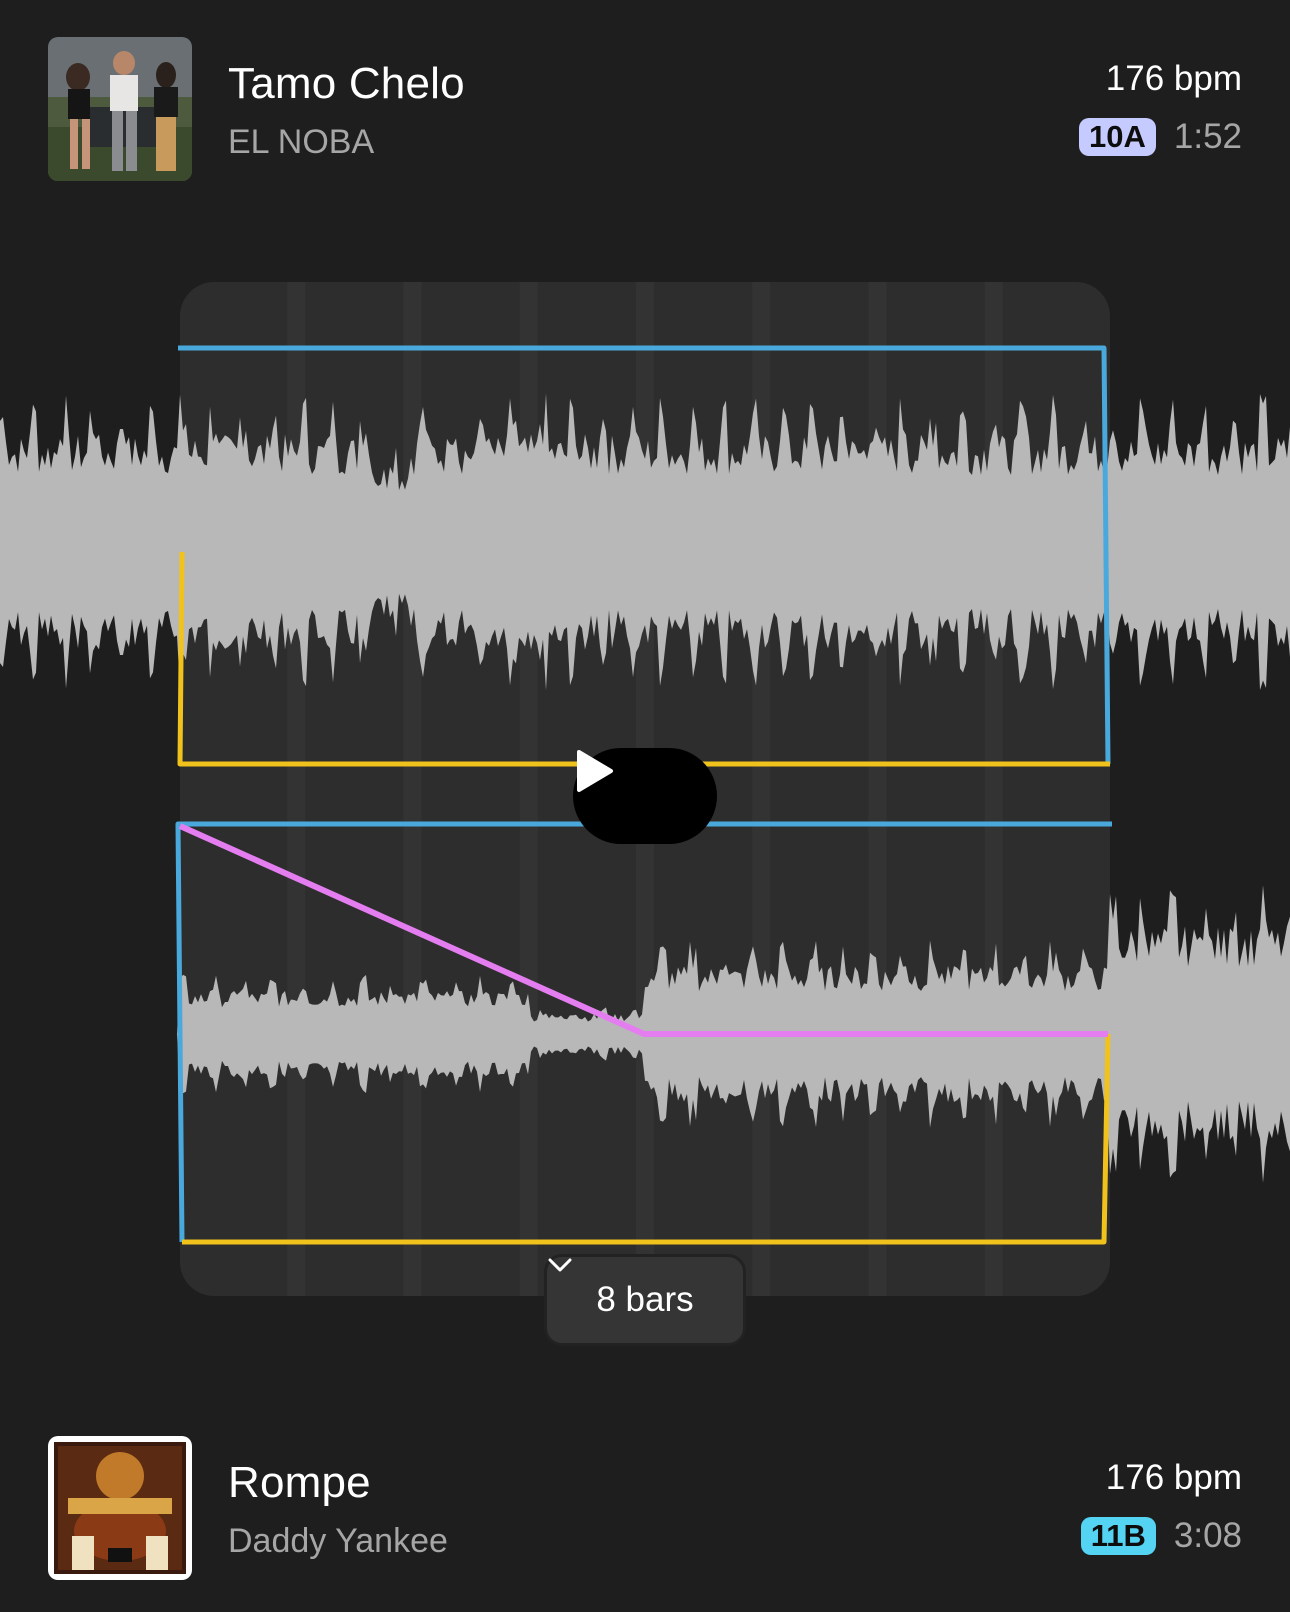 This screenshot has width=1290, height=1612. I want to click on next-track-row: Rompe Daddy Yankee 176 bpm 11B 3:08, so click(645, 1508).